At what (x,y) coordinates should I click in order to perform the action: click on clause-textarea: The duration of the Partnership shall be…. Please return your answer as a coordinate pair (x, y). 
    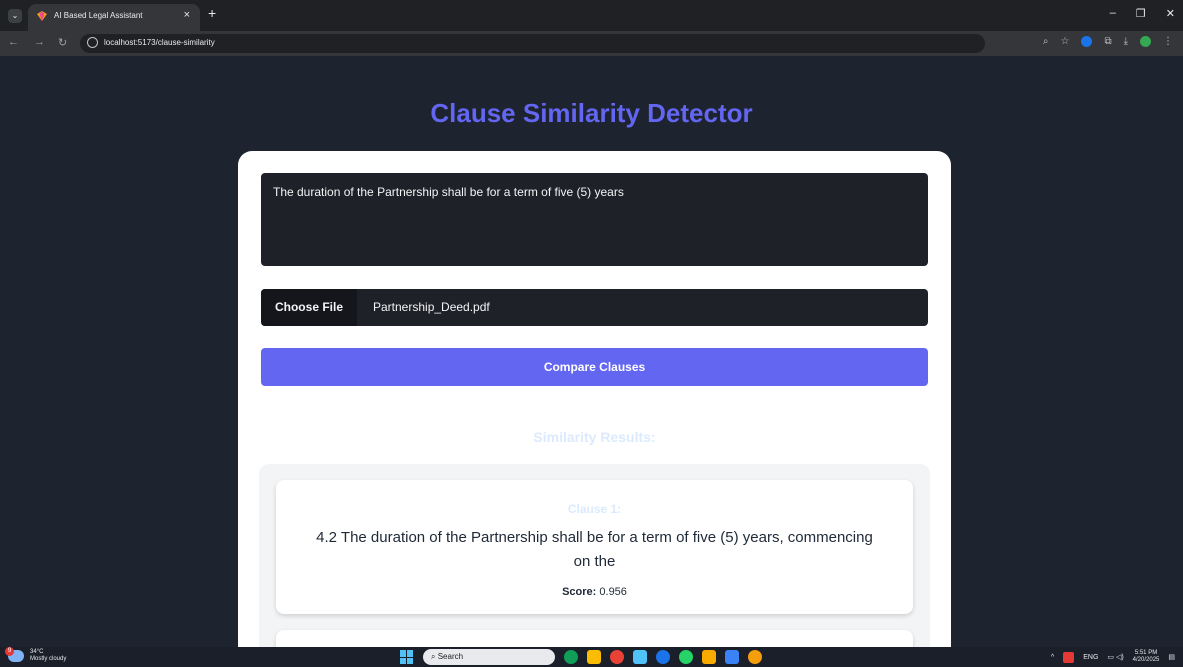
    Looking at the image, I should click on (594, 219).